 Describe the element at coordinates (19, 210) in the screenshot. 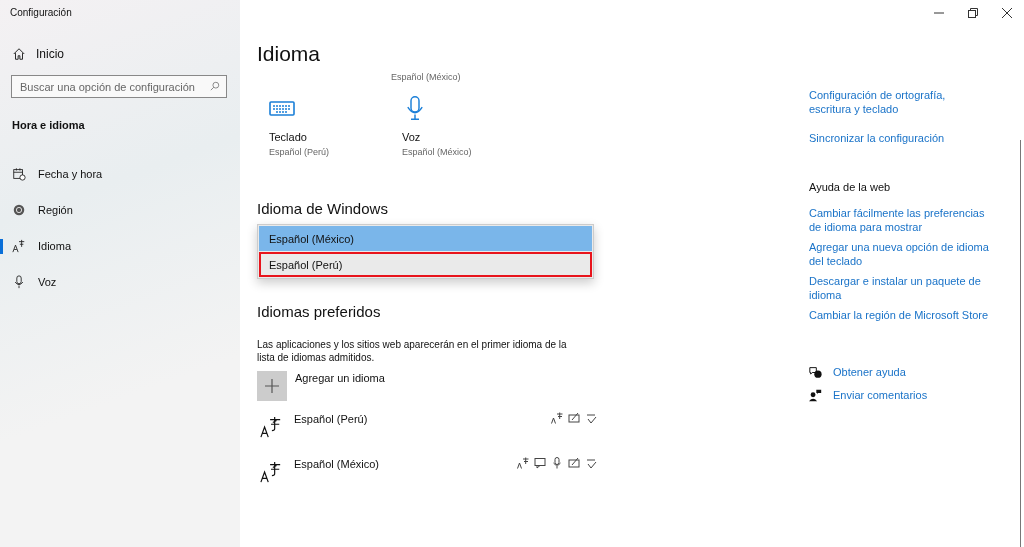

I see `globe-icon` at that location.